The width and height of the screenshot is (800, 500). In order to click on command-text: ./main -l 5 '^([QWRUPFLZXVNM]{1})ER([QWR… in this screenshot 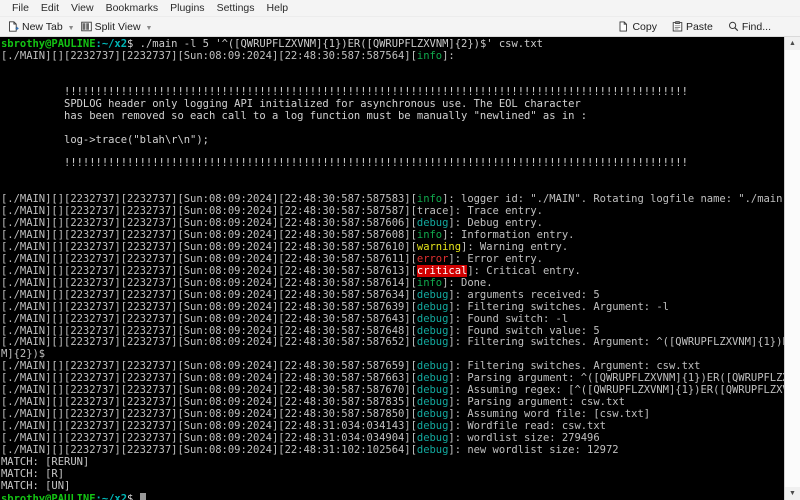, I will do `click(338, 44)`.